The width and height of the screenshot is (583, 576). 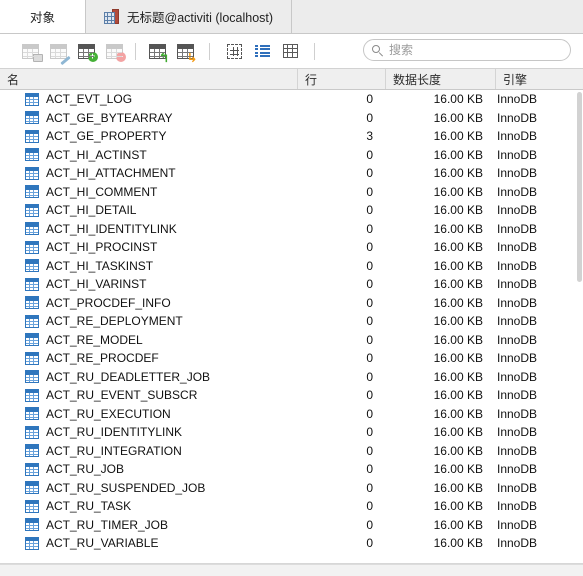 What do you see at coordinates (106, 136) in the screenshot?
I see `table-name-label: ACT_GE_PROPERTY` at bounding box center [106, 136].